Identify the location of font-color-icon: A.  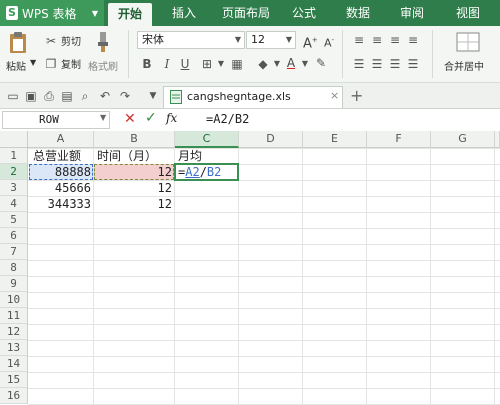
(291, 63).